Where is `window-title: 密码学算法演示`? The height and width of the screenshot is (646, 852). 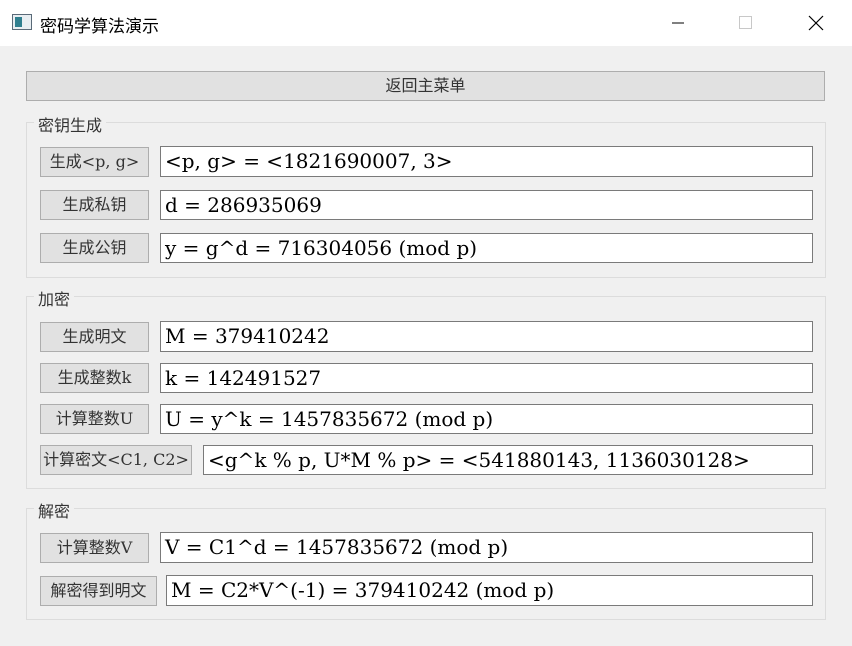 window-title: 密码学算法演示 is located at coordinates (99, 27).